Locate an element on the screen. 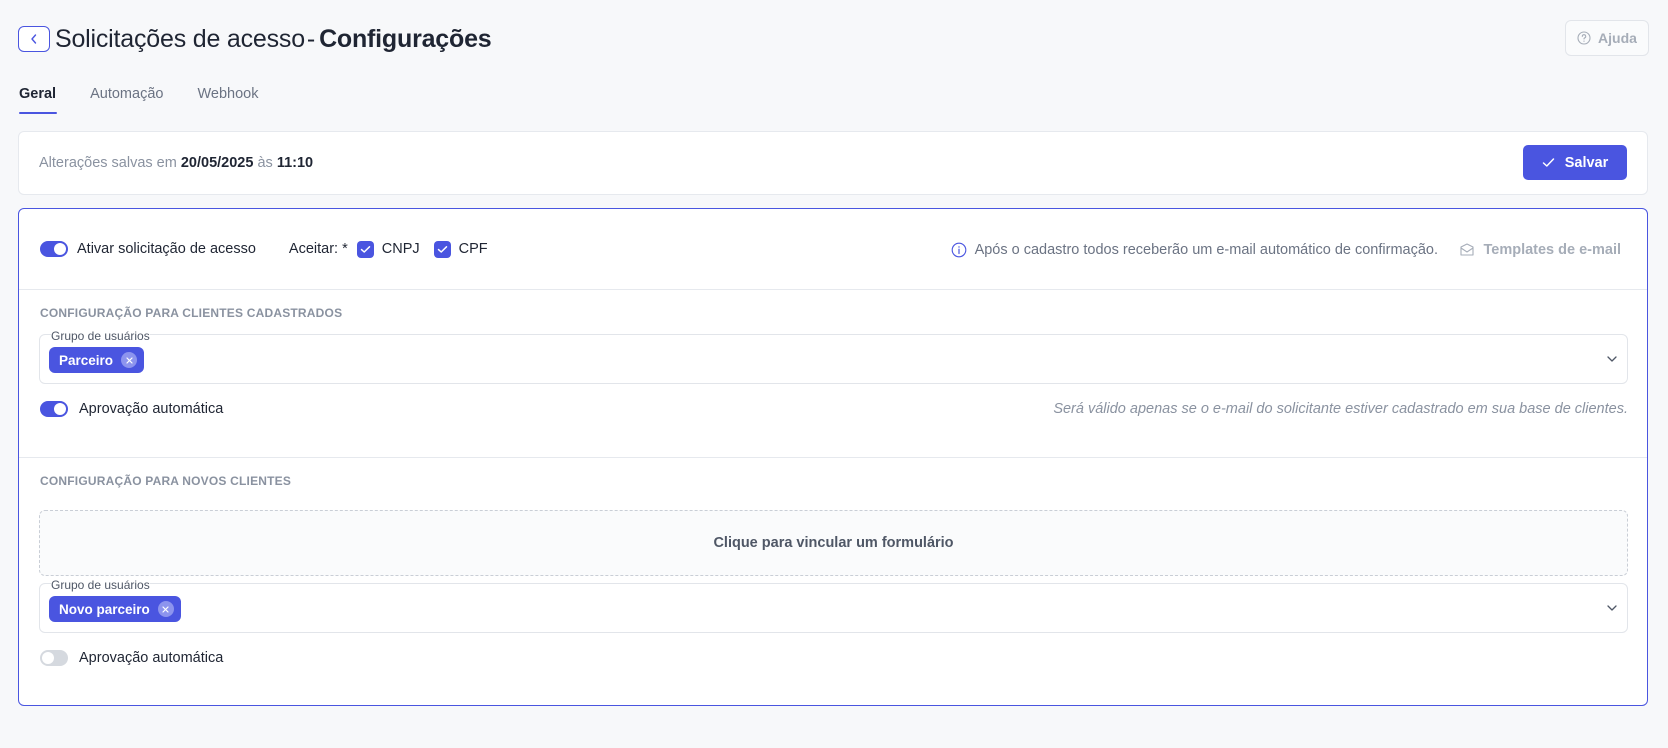 The height and width of the screenshot is (748, 1668). title-bold: Configurações is located at coordinates (405, 38).